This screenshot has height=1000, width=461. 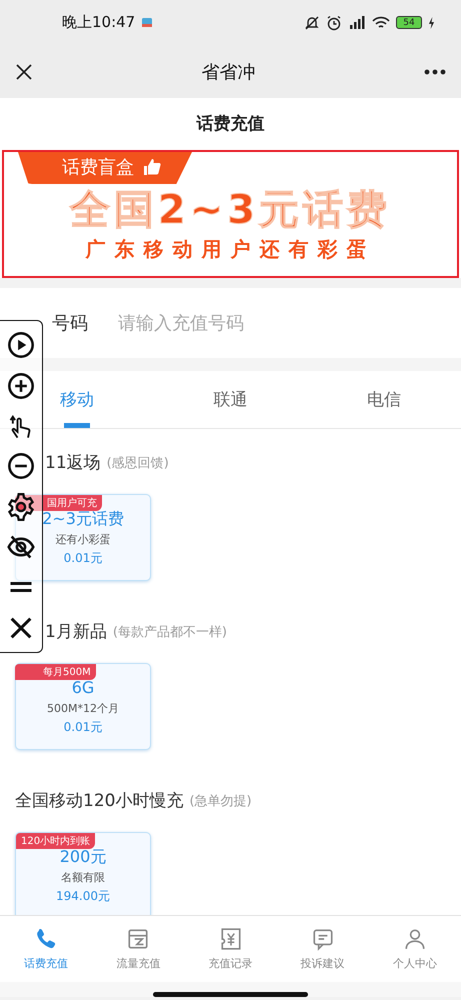 I want to click on signal-icon, so click(x=357, y=23).